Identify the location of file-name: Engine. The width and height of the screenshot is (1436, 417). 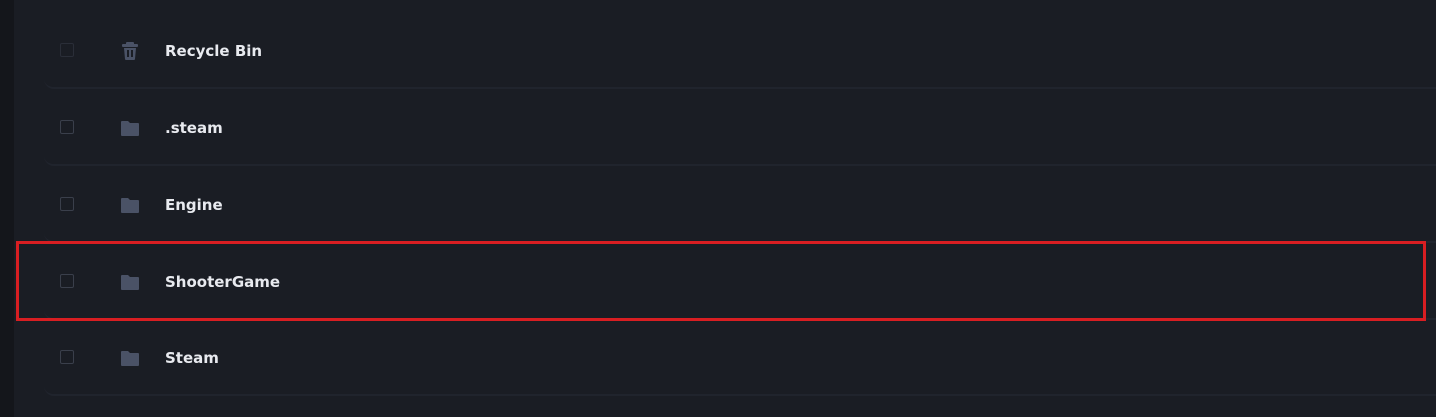
(194, 205).